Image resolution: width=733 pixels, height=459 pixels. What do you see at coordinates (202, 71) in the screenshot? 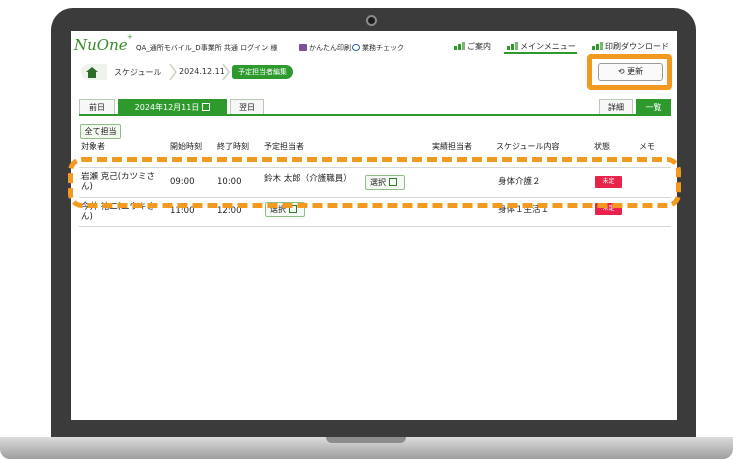
I see `breadcrumb-date: 2024.12.11` at bounding box center [202, 71].